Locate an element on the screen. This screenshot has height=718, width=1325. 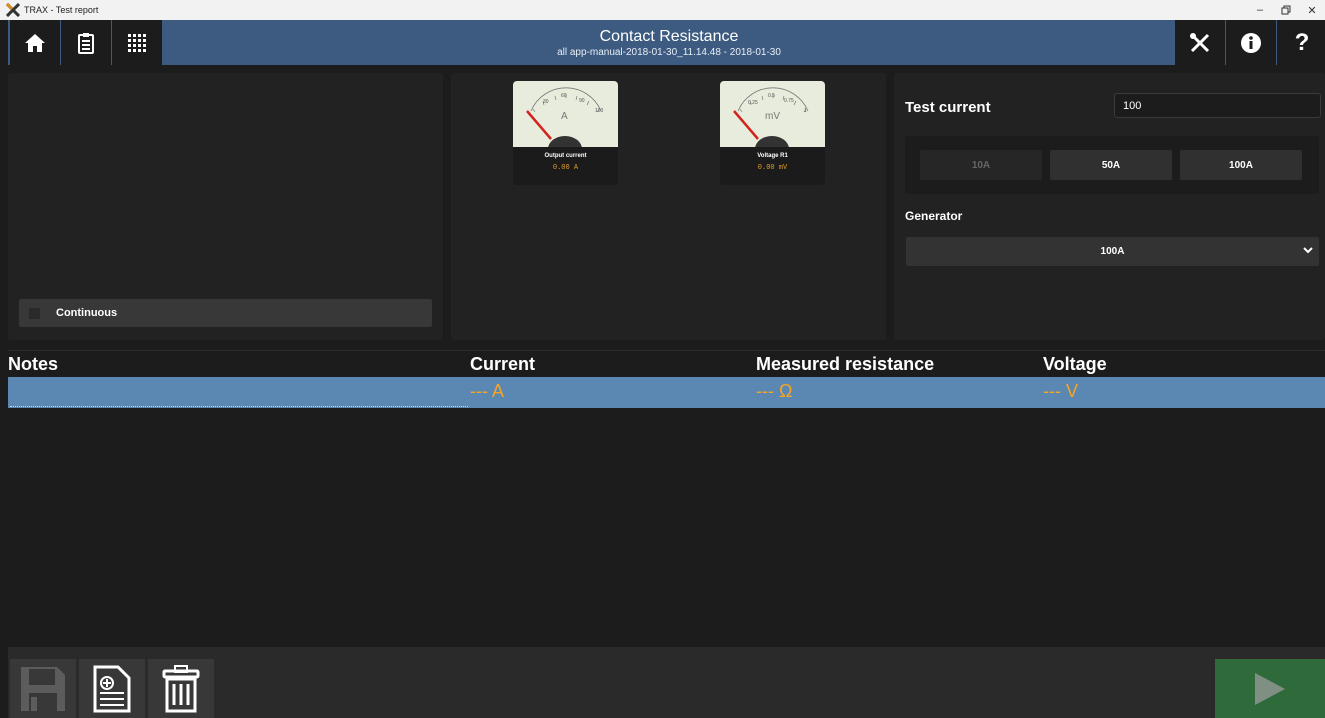
generator-value: 100A is located at coordinates (1112, 251).